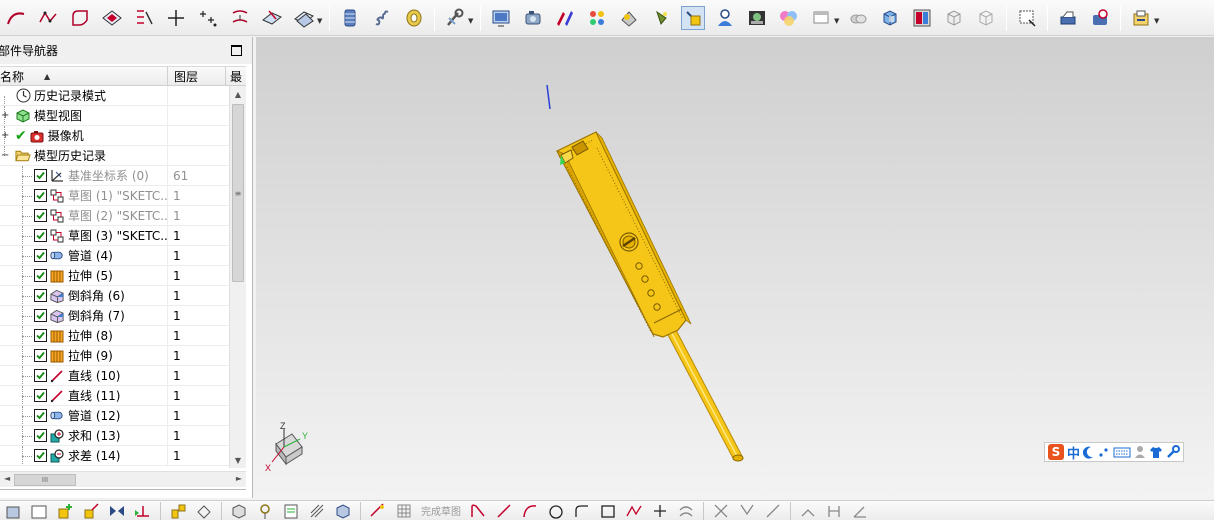  What do you see at coordinates (238, 460) in the screenshot?
I see `scroll-down-icon: ▼` at bounding box center [238, 460].